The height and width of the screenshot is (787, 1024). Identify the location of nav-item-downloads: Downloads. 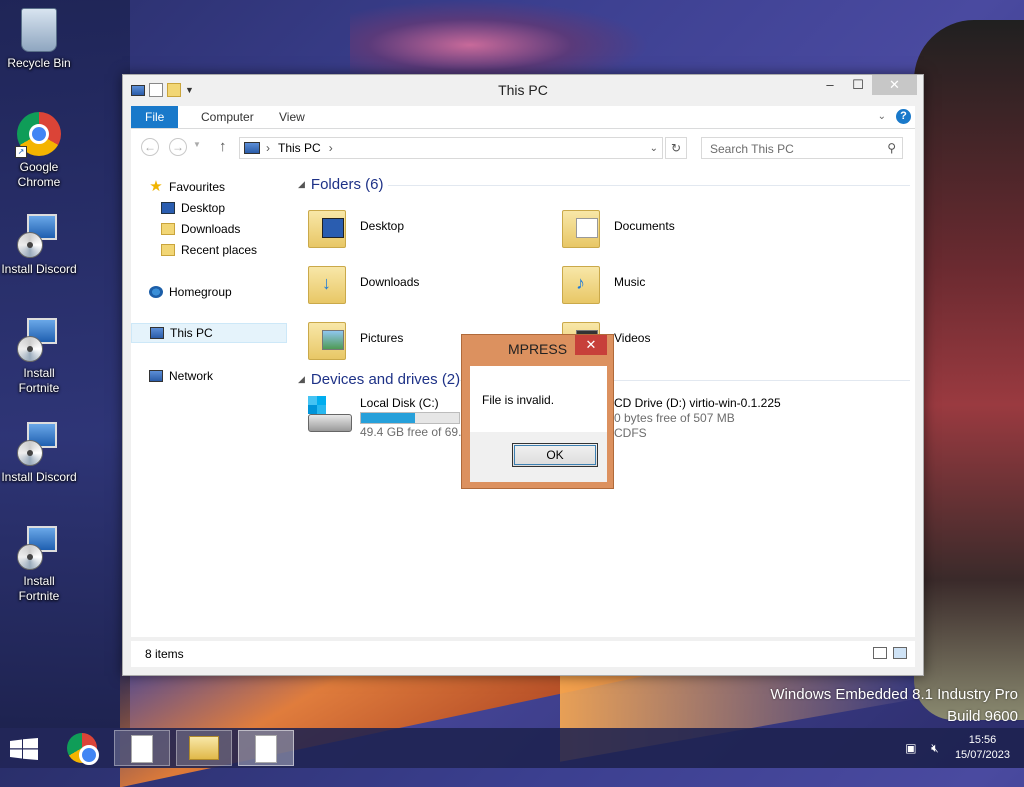
(200, 229).